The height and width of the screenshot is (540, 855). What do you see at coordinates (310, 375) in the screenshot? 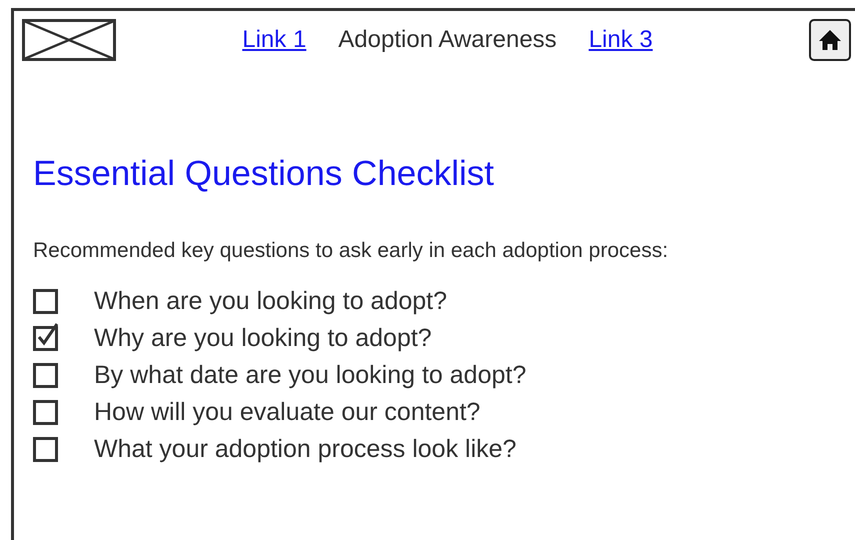
I see `checklist-label: By what date are you looking to adopt?` at bounding box center [310, 375].